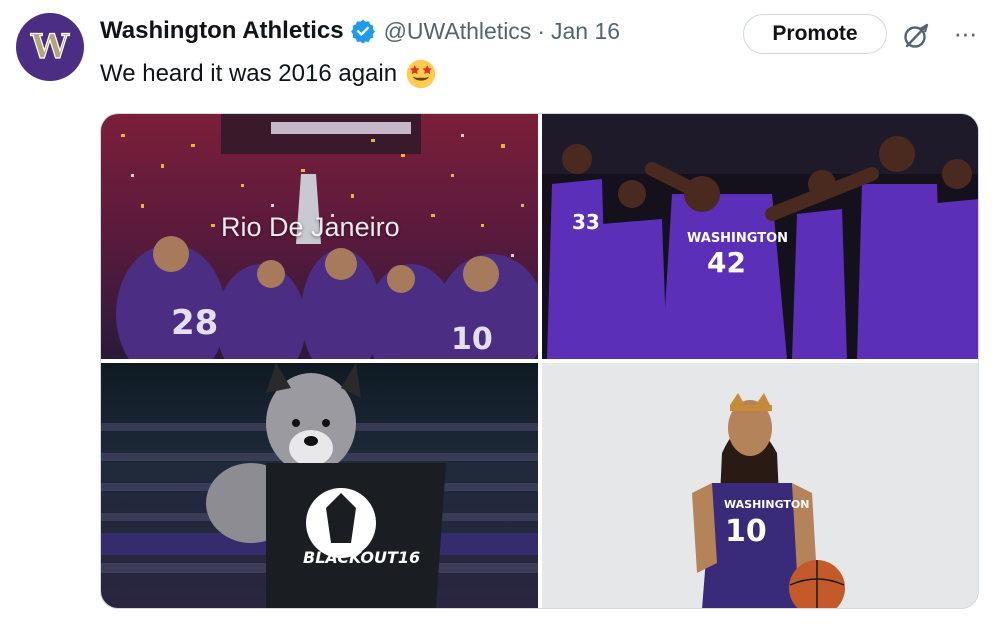 The width and height of the screenshot is (1002, 624). I want to click on author-name: Washington Athletics, so click(222, 31).